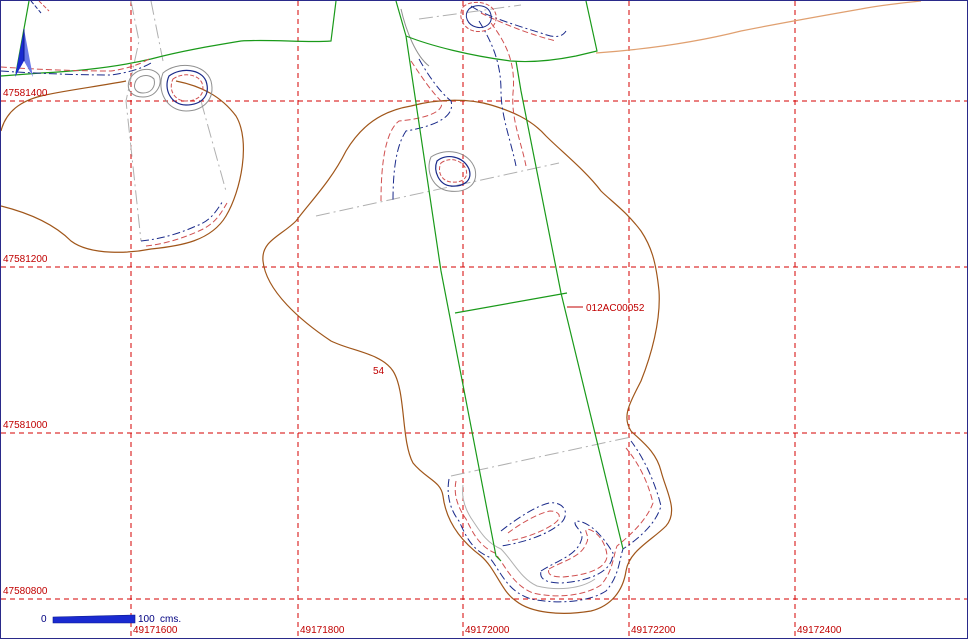  Describe the element at coordinates (578, 553) in the screenshot. I see `south-loop-outline-red` at that location.